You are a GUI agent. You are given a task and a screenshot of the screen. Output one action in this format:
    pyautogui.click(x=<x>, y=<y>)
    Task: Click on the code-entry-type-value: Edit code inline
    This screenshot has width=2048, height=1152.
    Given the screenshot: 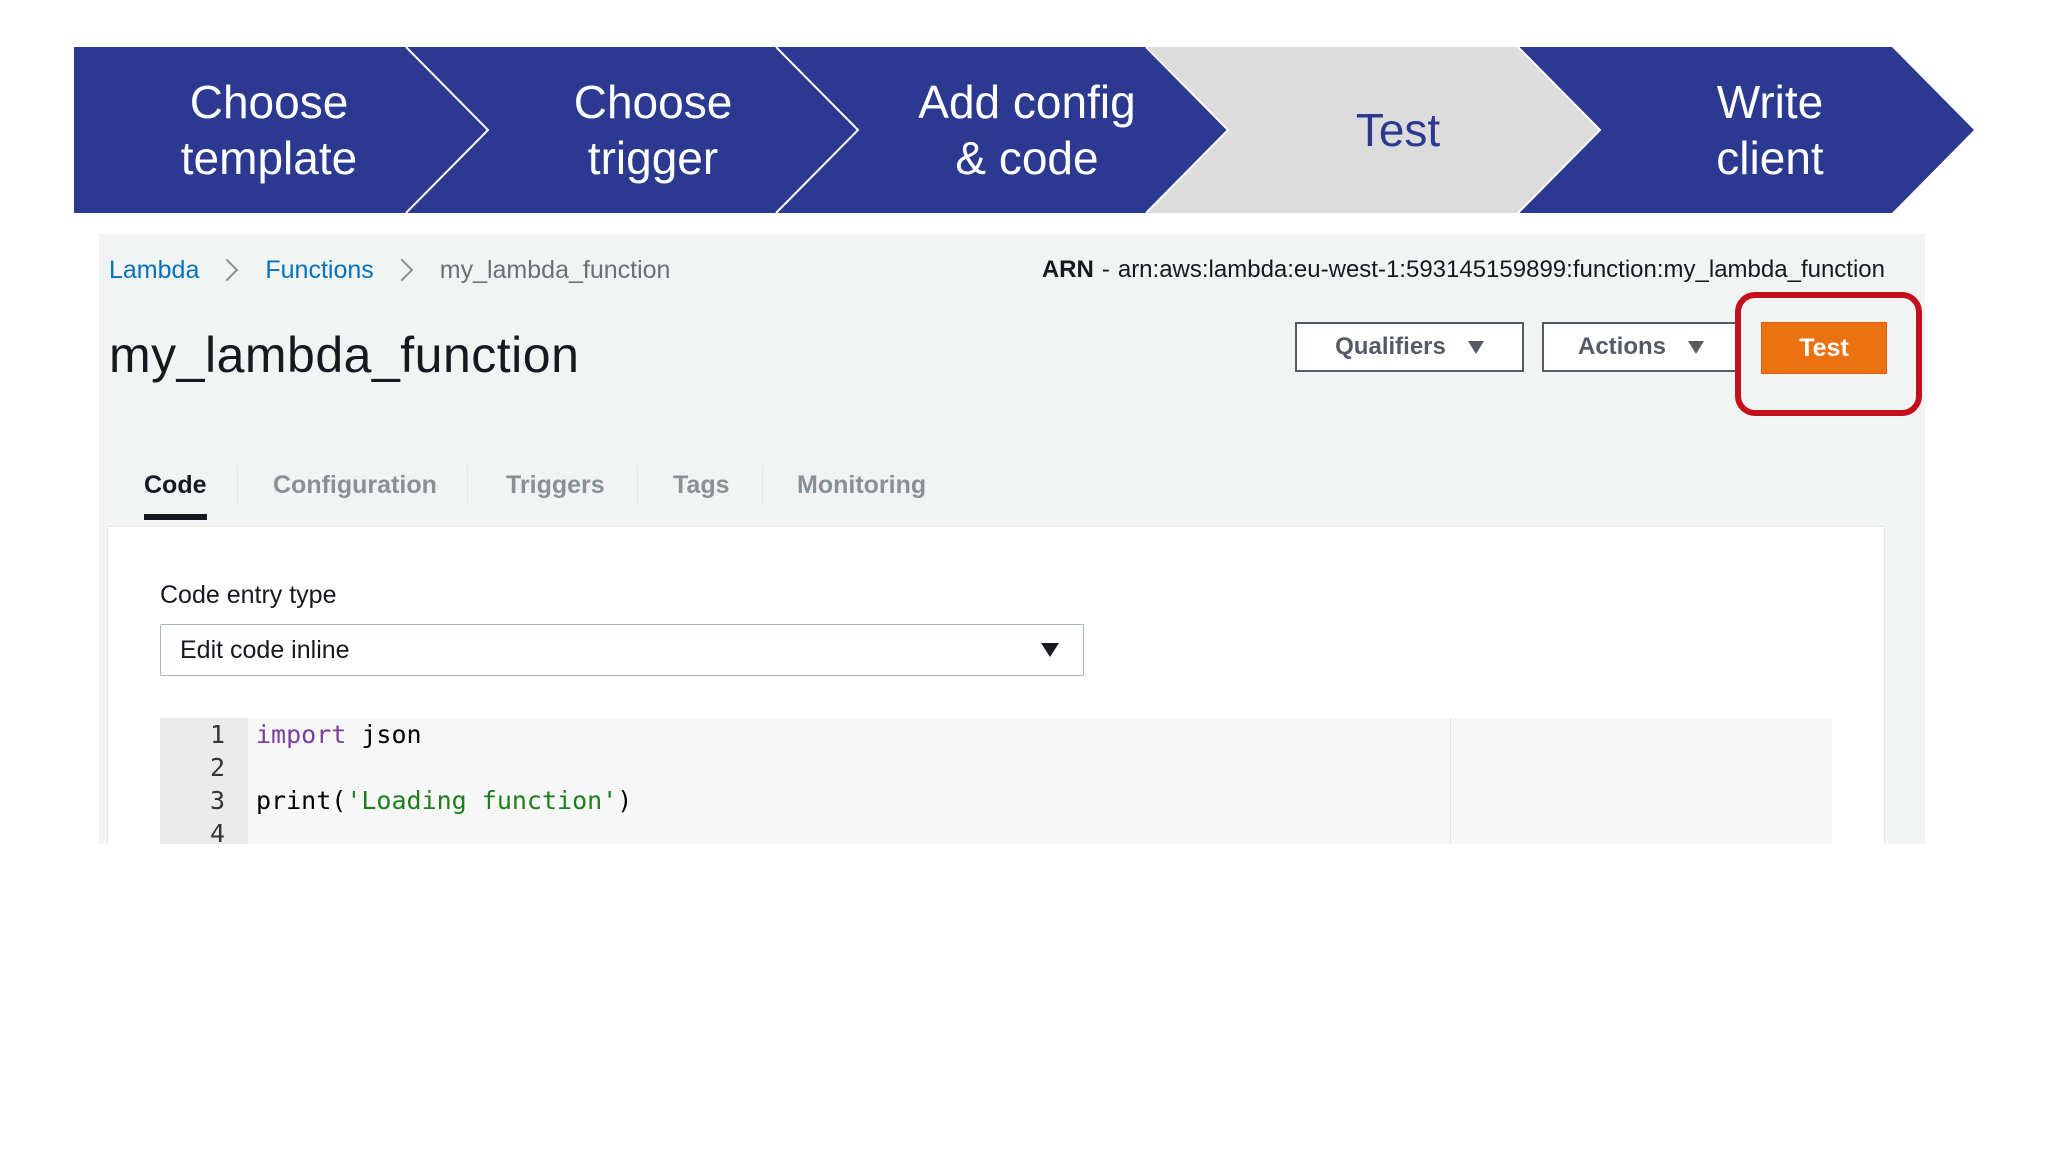 What is the action you would take?
    pyautogui.click(x=265, y=649)
    